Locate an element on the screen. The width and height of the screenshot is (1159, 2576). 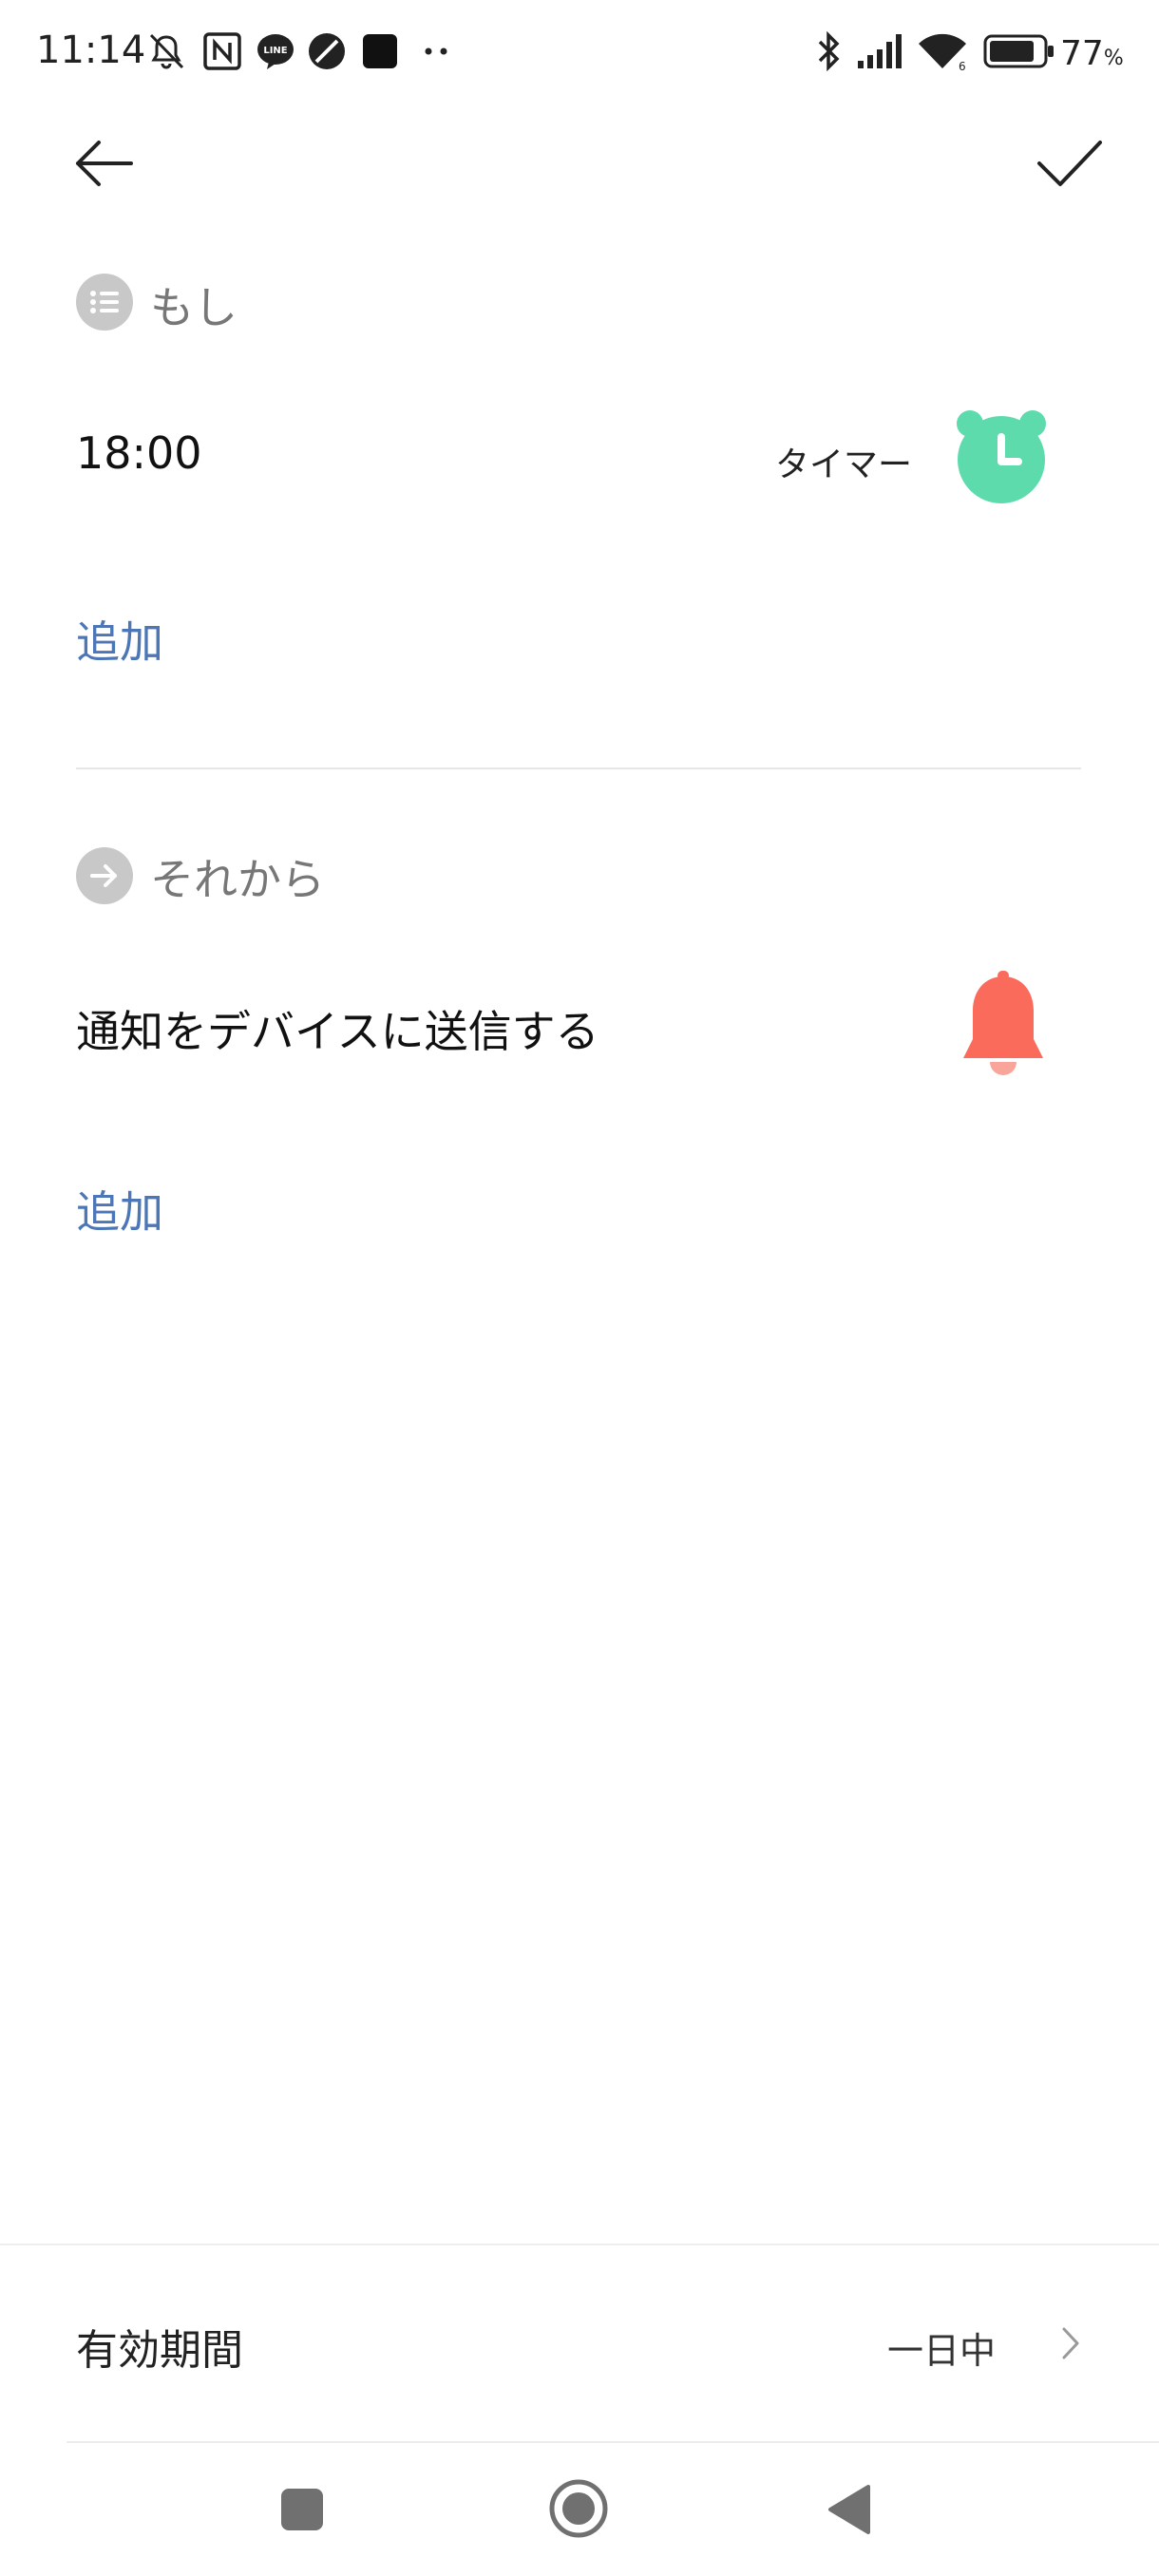
section-divider is located at coordinates (578, 768).